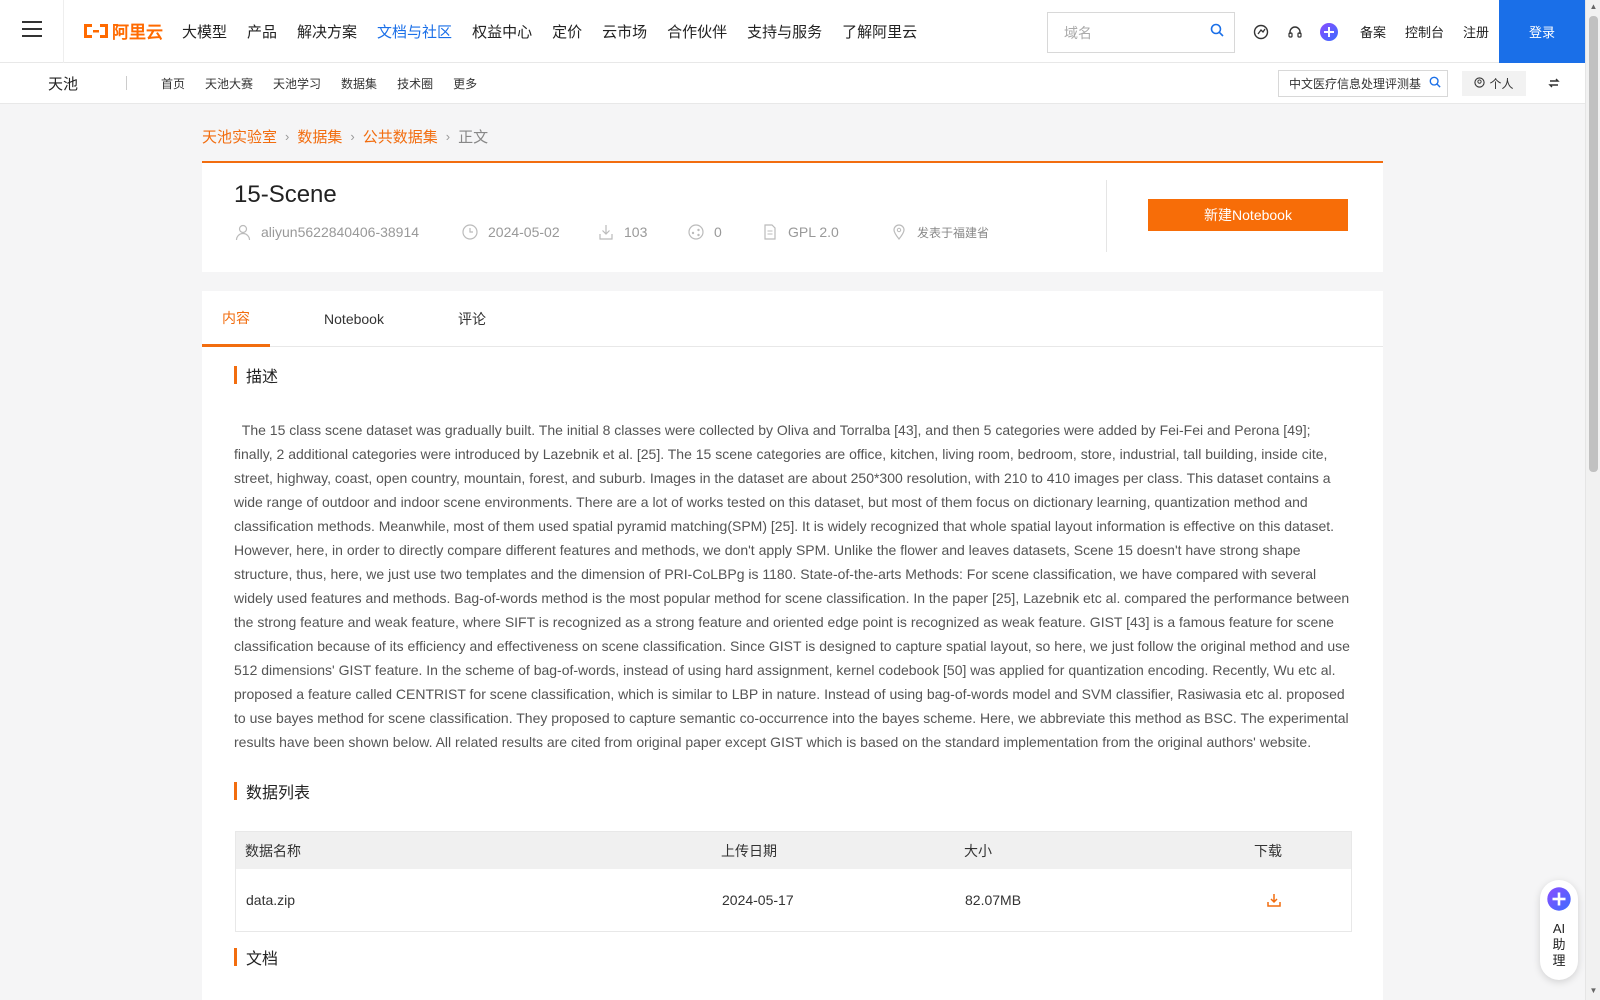  I want to click on tab-notebook: Notebook, so click(354, 319).